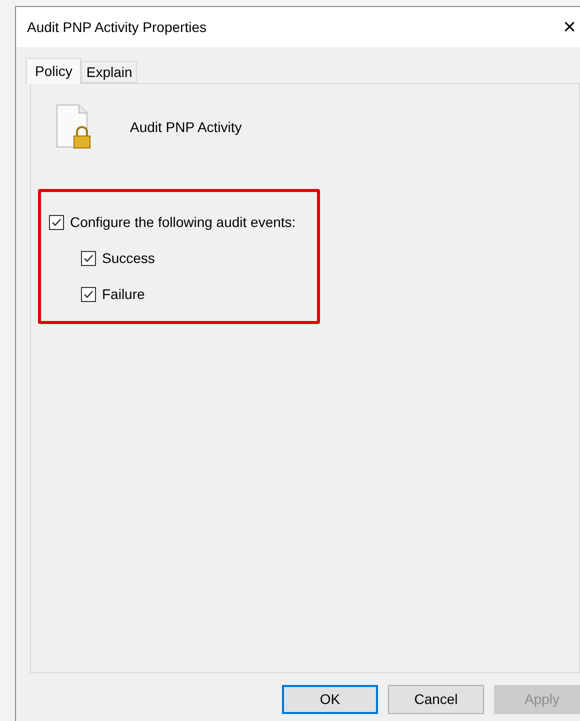 The height and width of the screenshot is (721, 580). What do you see at coordinates (116, 27) in the screenshot?
I see `window-title: Audit PNP Activity Properties` at bounding box center [116, 27].